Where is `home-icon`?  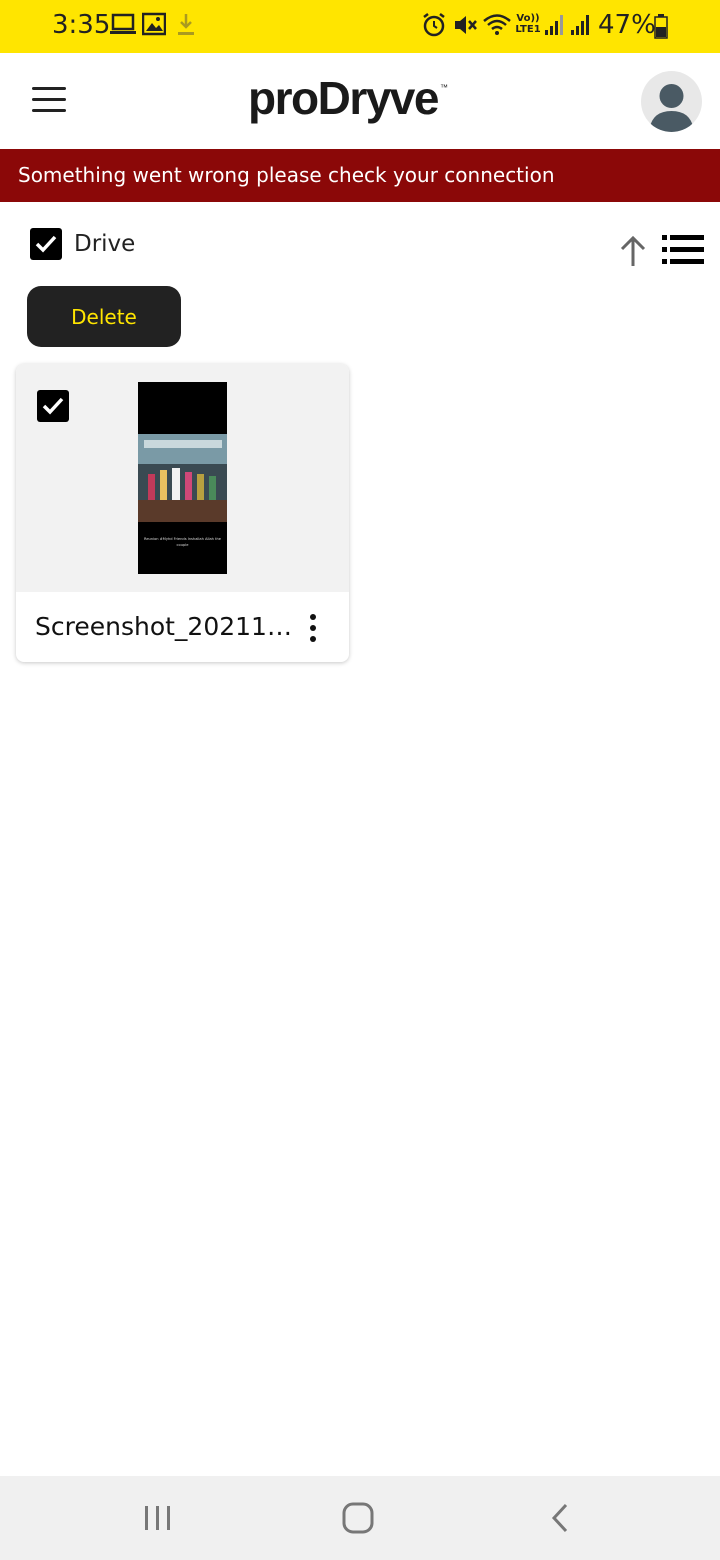 home-icon is located at coordinates (358, 1518).